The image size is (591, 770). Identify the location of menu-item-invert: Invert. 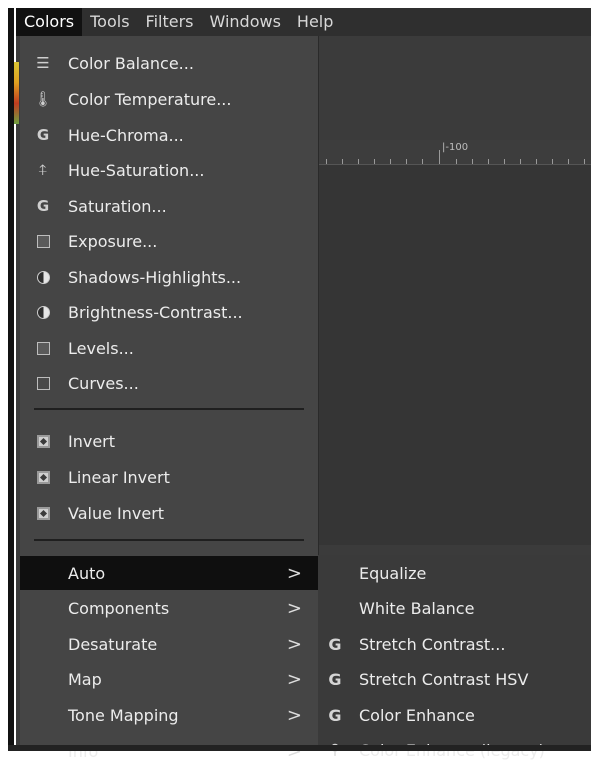
(169, 441).